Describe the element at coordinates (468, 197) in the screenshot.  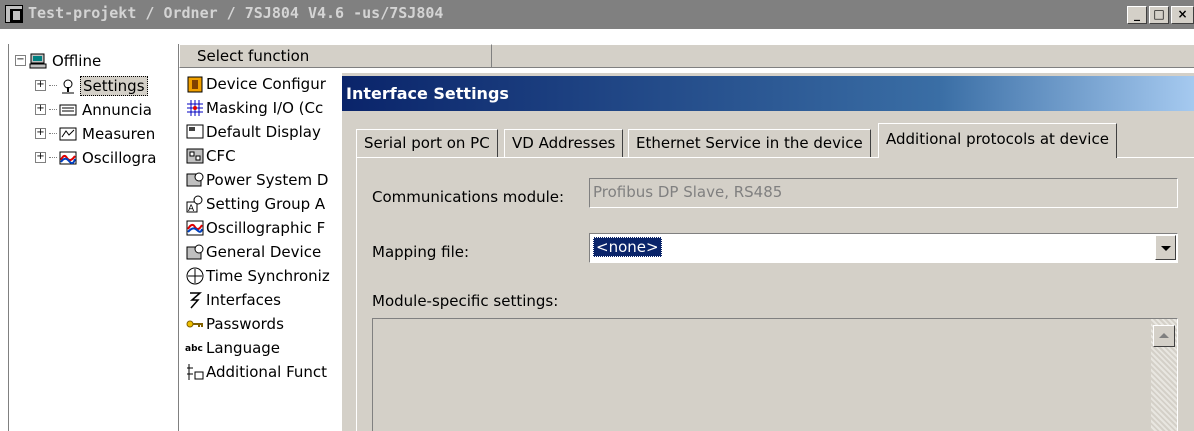
I see `communications-module-label: Communications module:` at that location.